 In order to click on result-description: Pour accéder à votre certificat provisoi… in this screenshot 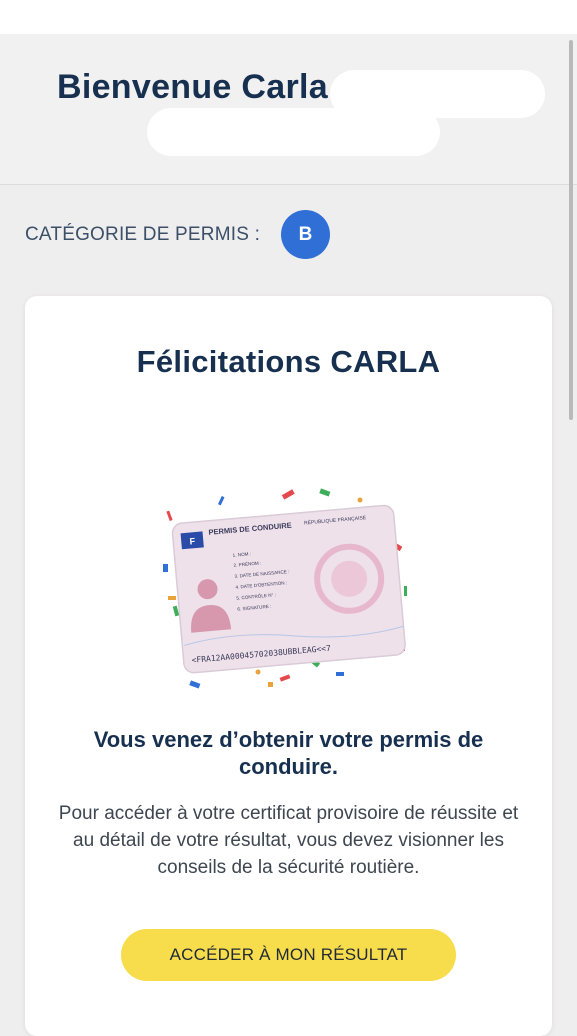, I will do `click(288, 840)`.